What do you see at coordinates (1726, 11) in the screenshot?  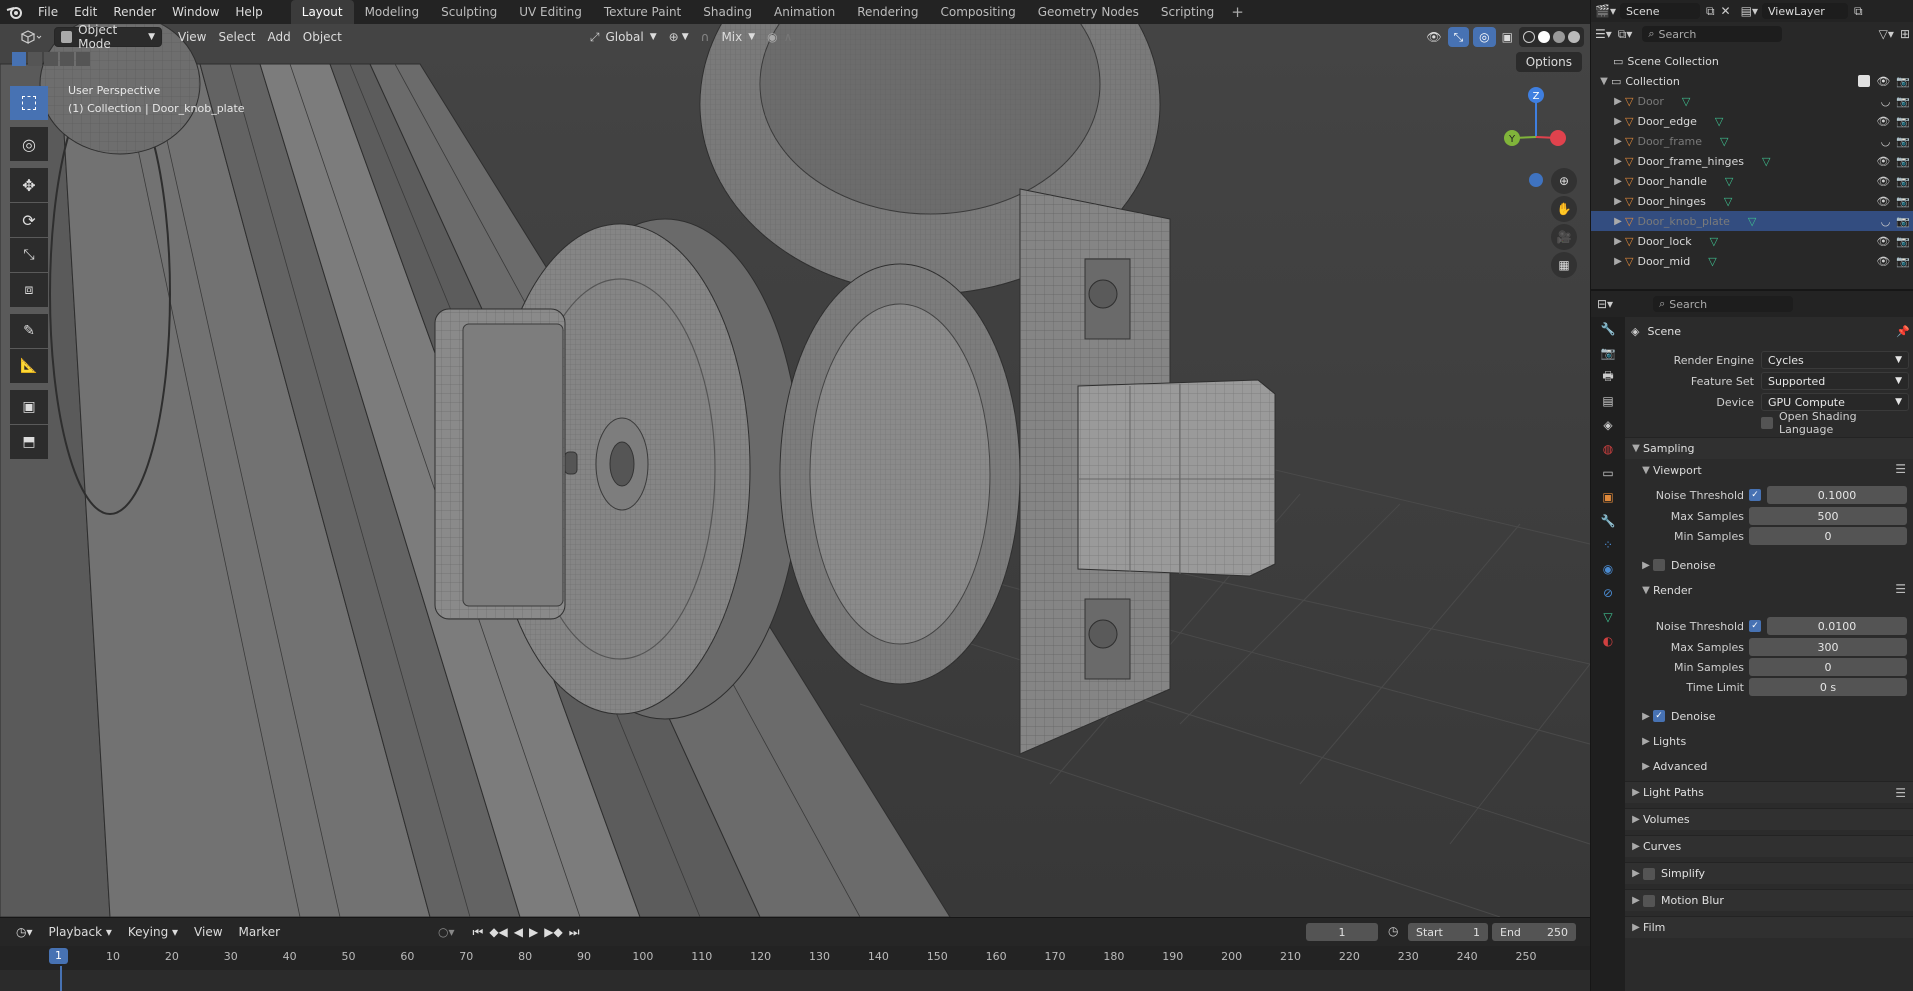 I see `delete-scene-icon: ✕` at bounding box center [1726, 11].